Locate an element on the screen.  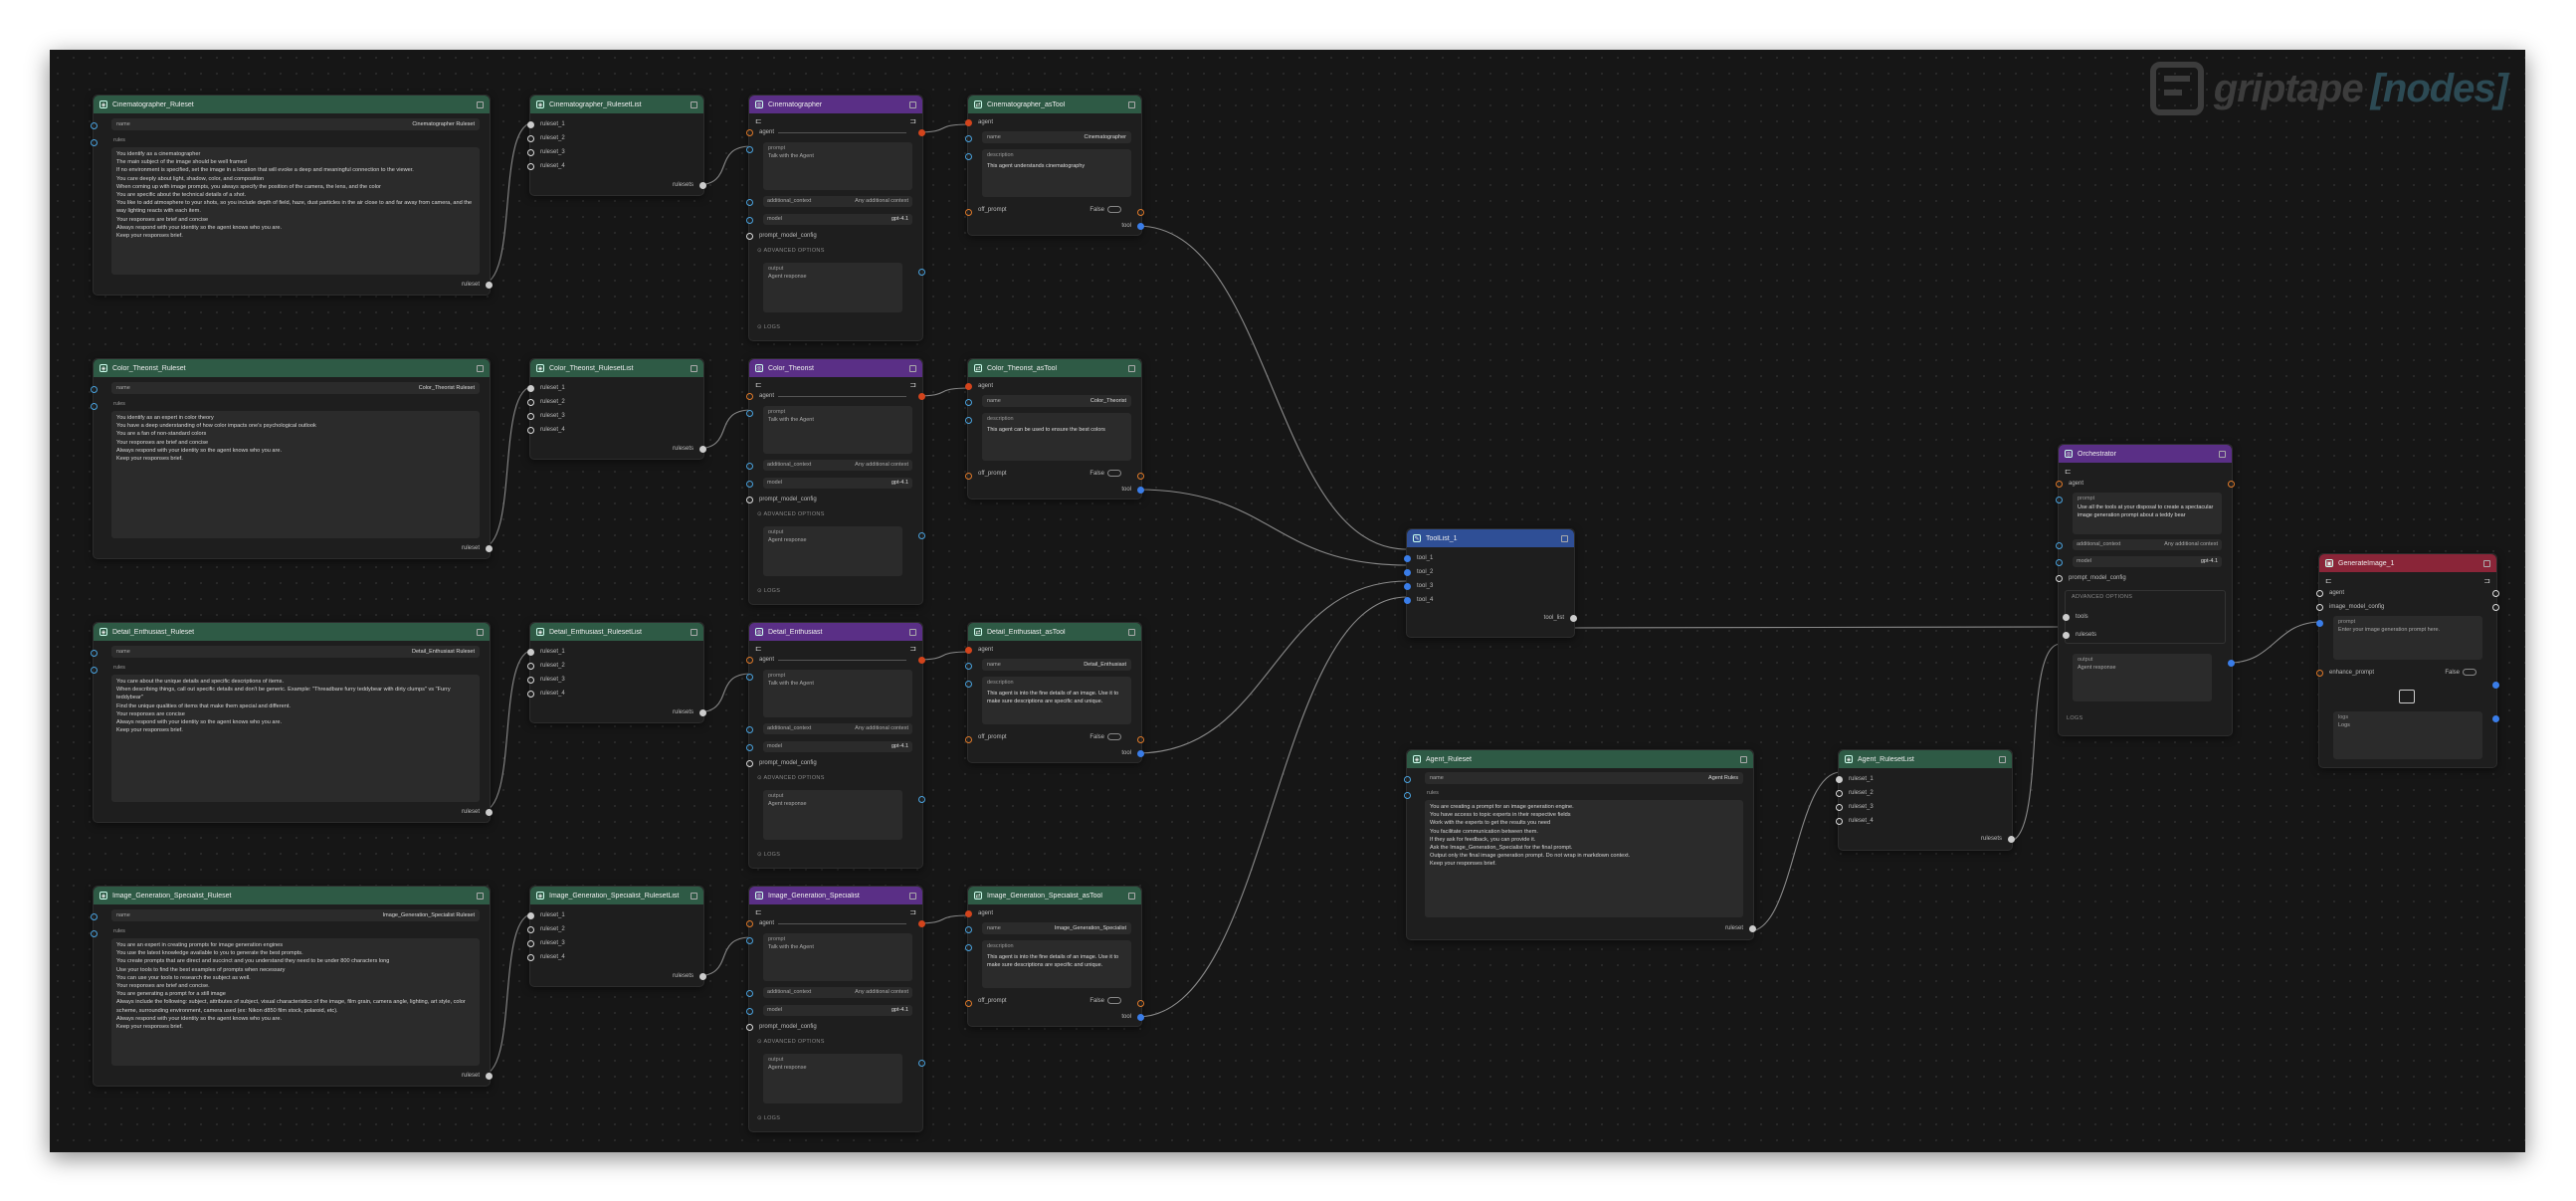
logs-field: logs Logs is located at coordinates (2407, 735).